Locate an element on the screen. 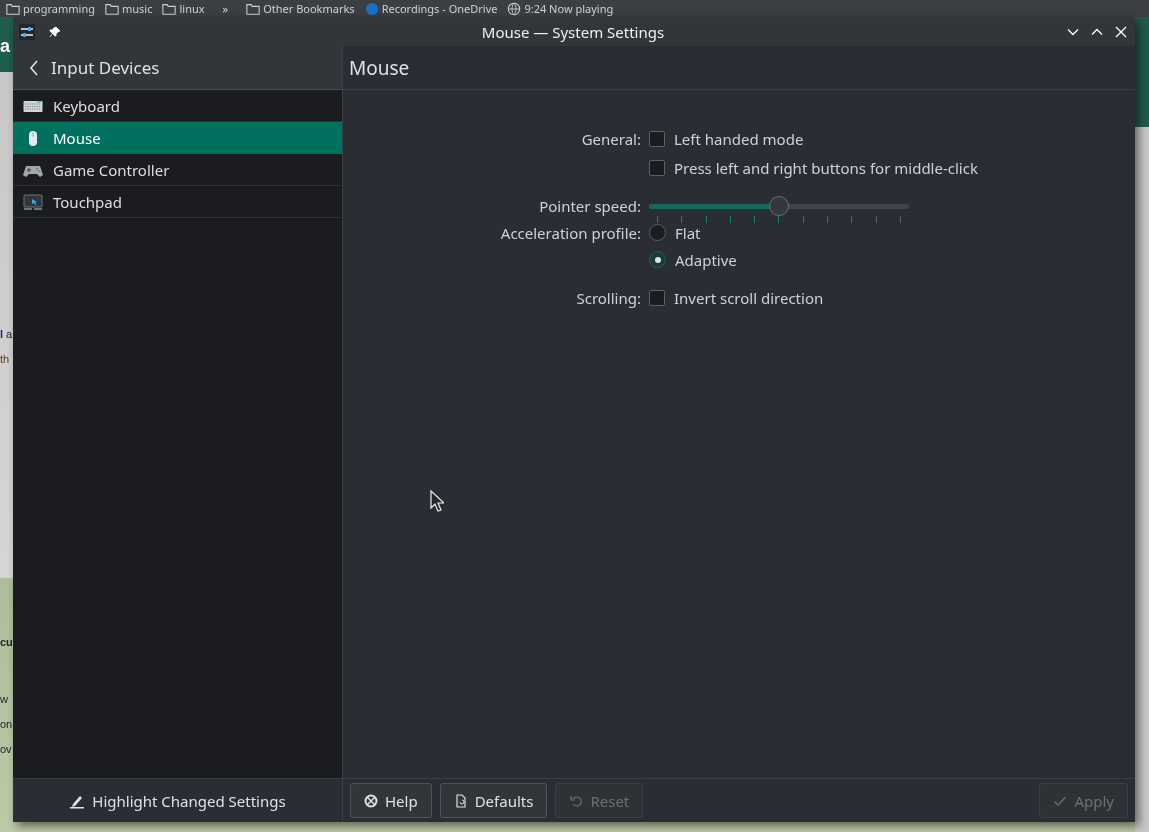  close-icon is located at coordinates (1121, 31).